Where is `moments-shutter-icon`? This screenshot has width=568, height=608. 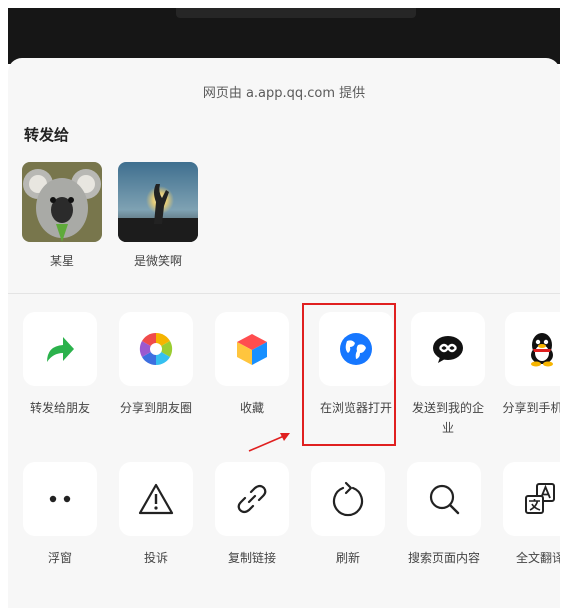
moments-shutter-icon is located at coordinates (156, 349).